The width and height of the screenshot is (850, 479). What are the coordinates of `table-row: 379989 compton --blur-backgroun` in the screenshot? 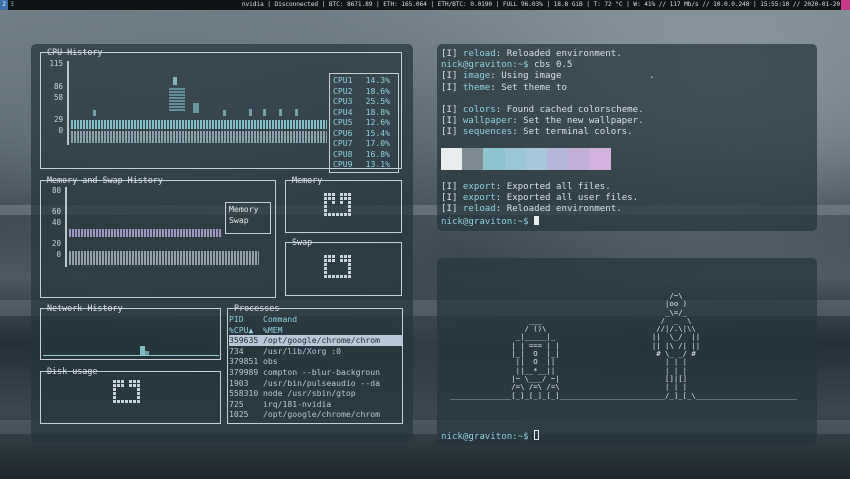 It's located at (316, 372).